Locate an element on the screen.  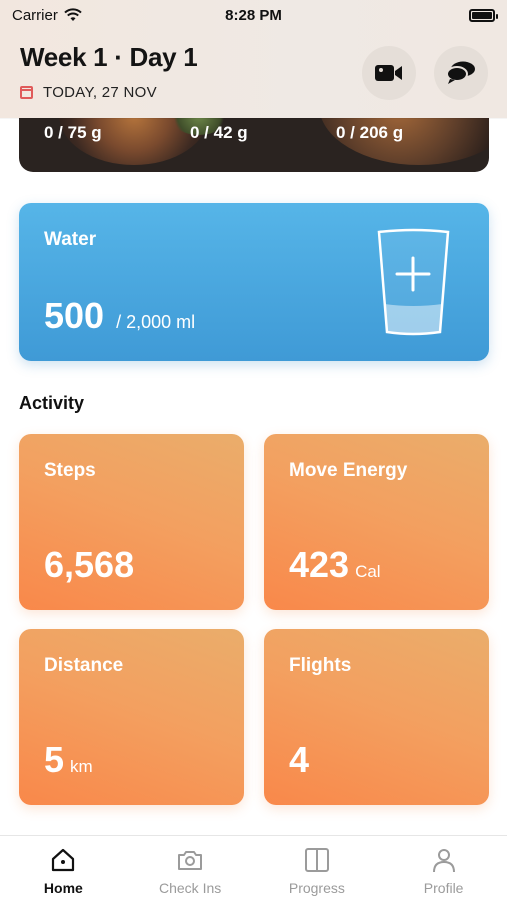
tab-progress: Progress is located at coordinates (317, 868).